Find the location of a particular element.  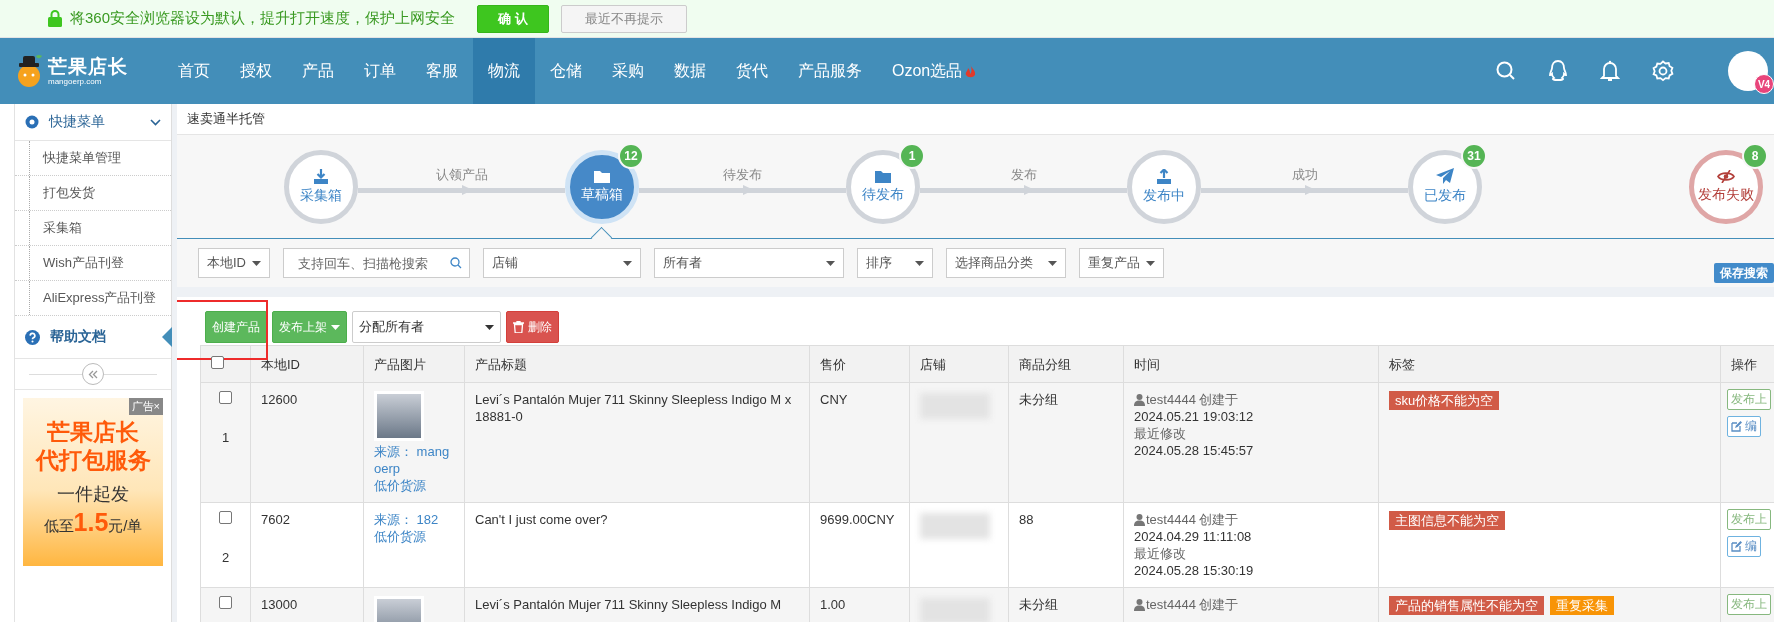

search-field: 支持回车、扫描枪搜索 is located at coordinates (376, 263).